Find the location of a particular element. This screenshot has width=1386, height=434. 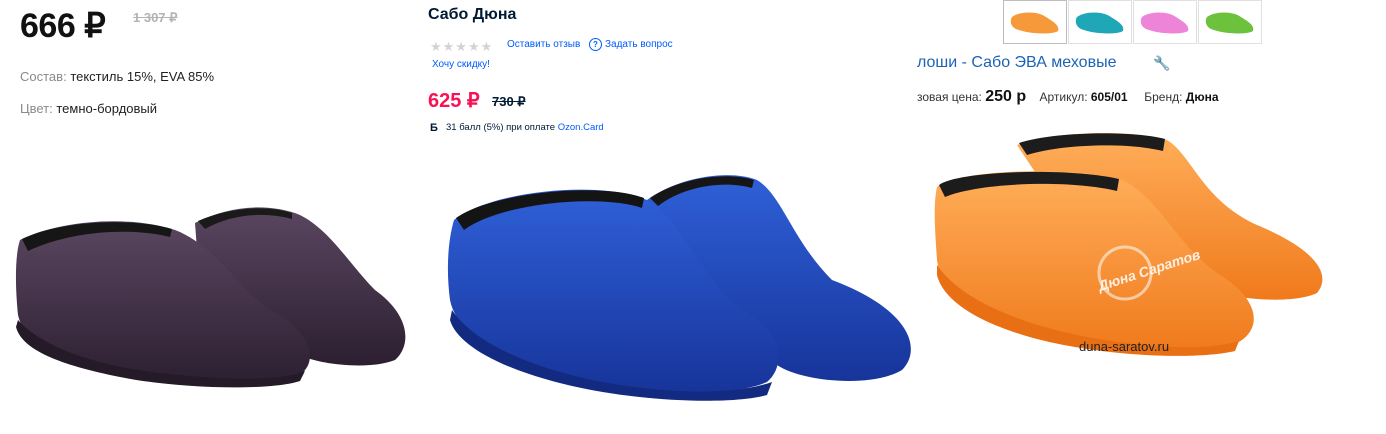

rating-stars: ★★★★★ is located at coordinates (461, 47).